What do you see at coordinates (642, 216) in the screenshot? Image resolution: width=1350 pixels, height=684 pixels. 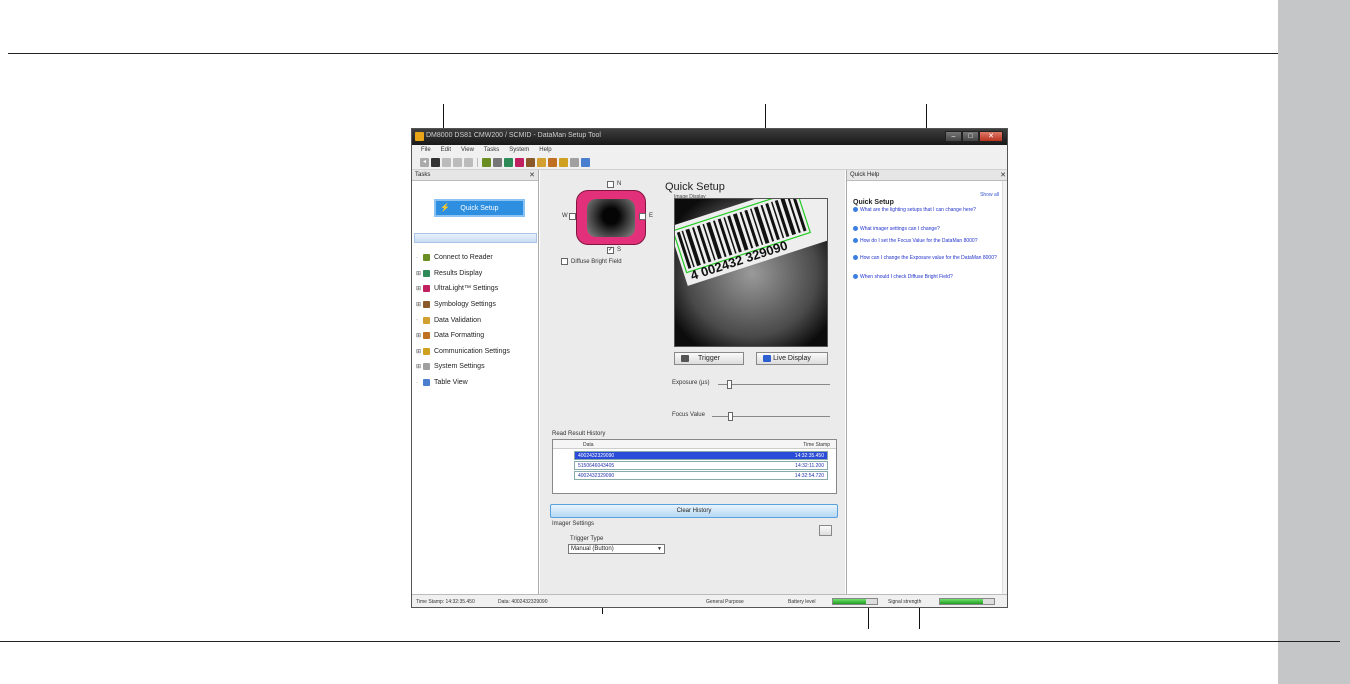 I see `light-right-checkbox` at bounding box center [642, 216].